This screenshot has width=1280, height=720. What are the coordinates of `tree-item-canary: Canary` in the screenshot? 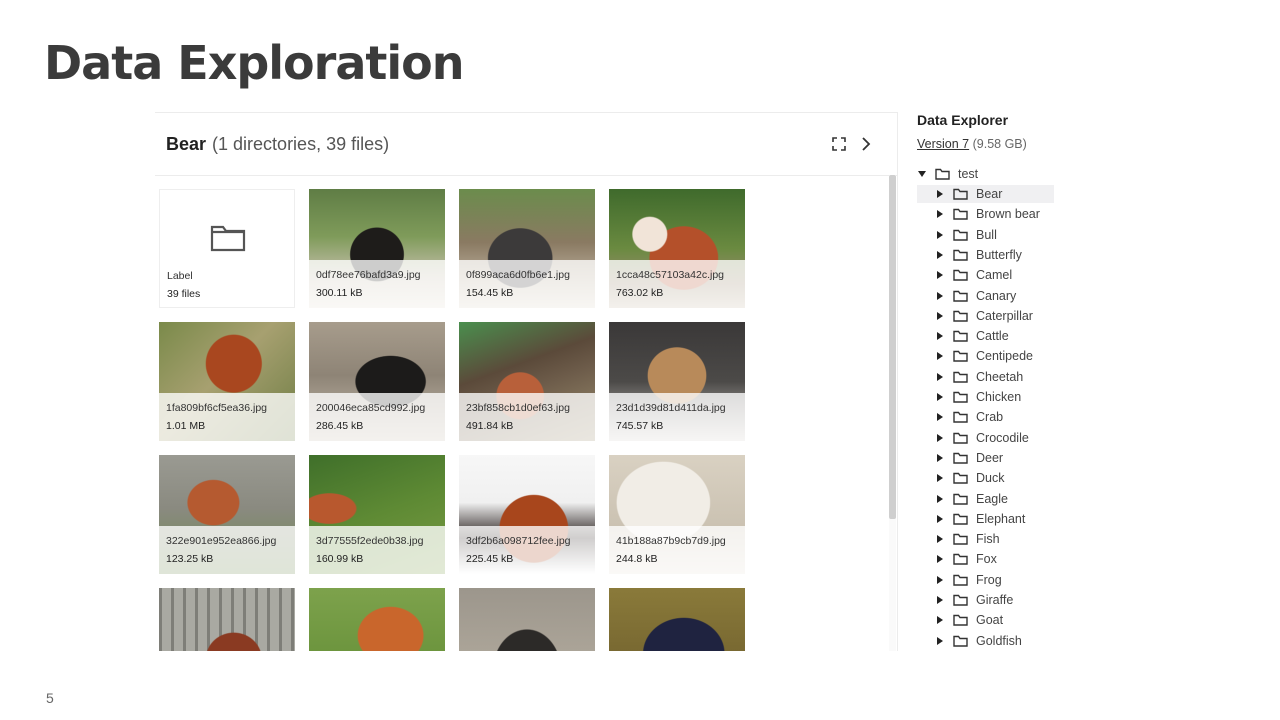 It's located at (966, 296).